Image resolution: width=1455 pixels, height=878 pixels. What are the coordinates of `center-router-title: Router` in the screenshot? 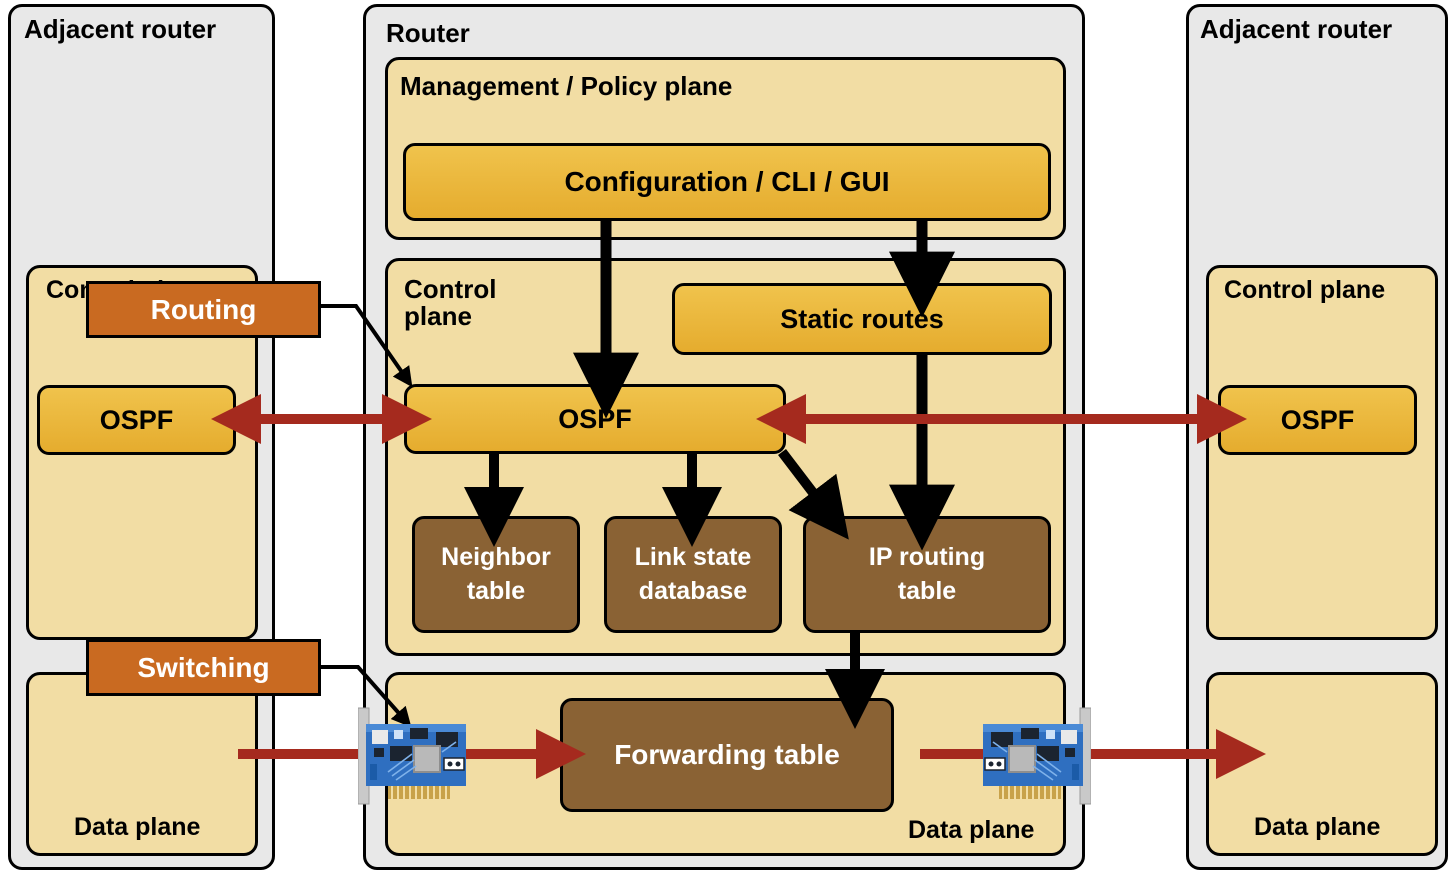 It's located at (428, 33).